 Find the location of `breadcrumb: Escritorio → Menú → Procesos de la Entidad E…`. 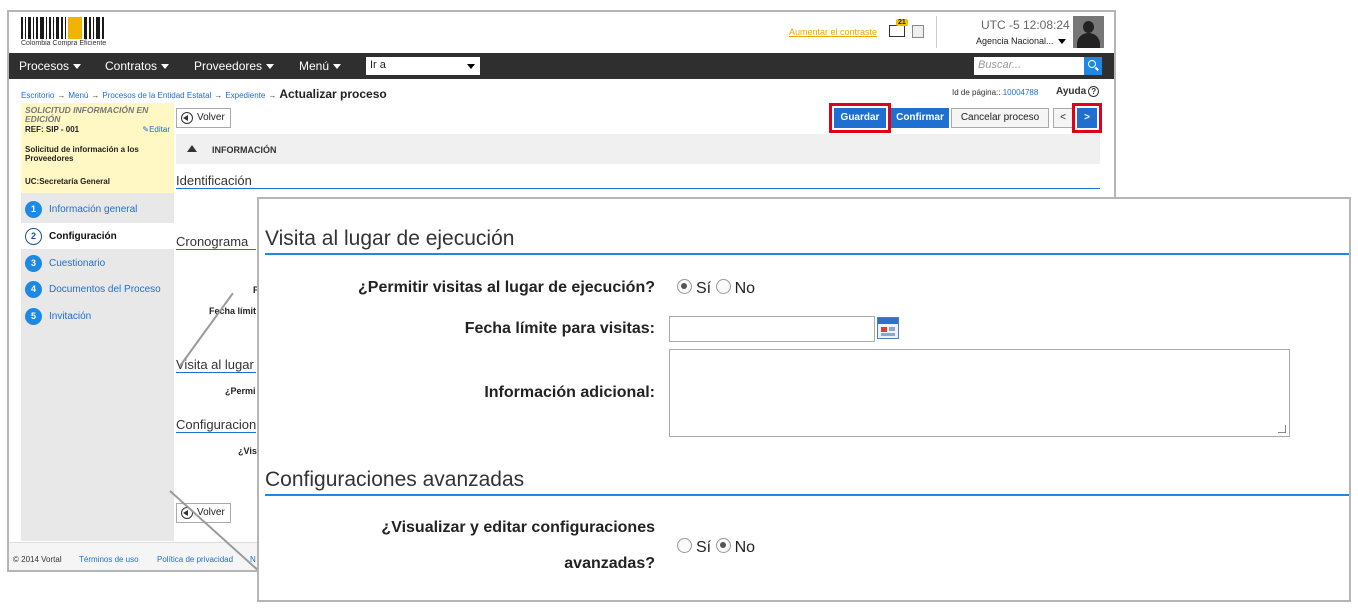

breadcrumb: Escritorio → Menú → Procesos de la Entidad E… is located at coordinates (204, 94).